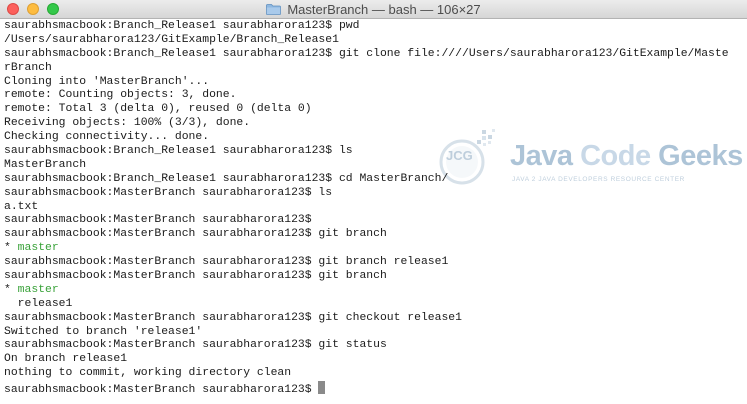  What do you see at coordinates (21, 206) in the screenshot?
I see `terminal-line-text: a.txt` at bounding box center [21, 206].